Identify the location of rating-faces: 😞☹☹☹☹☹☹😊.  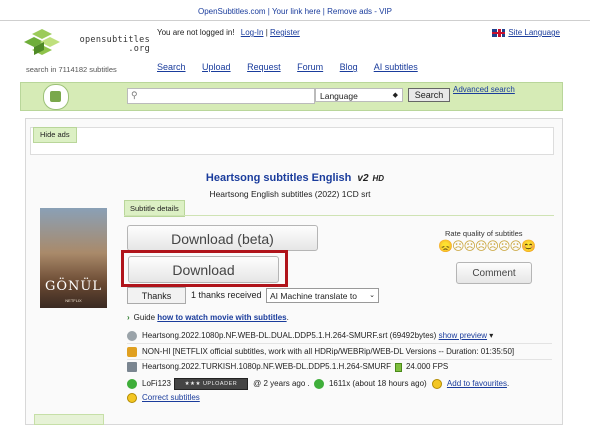
(487, 246).